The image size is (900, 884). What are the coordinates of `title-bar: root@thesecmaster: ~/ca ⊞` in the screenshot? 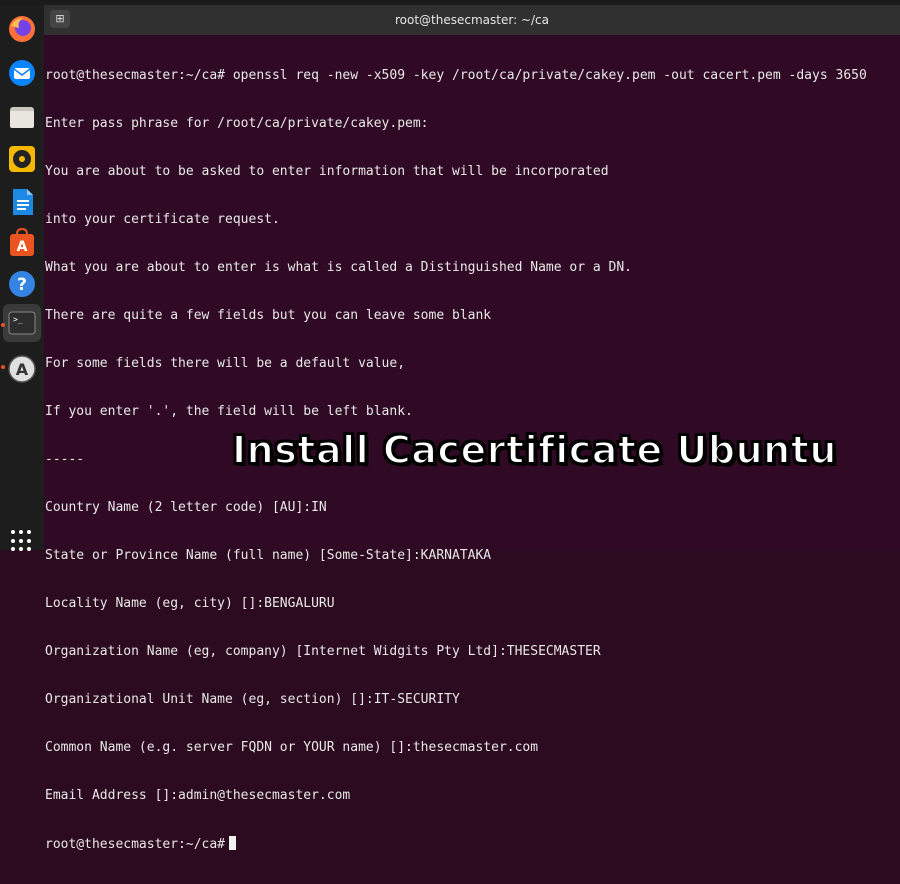 It's located at (472, 20).